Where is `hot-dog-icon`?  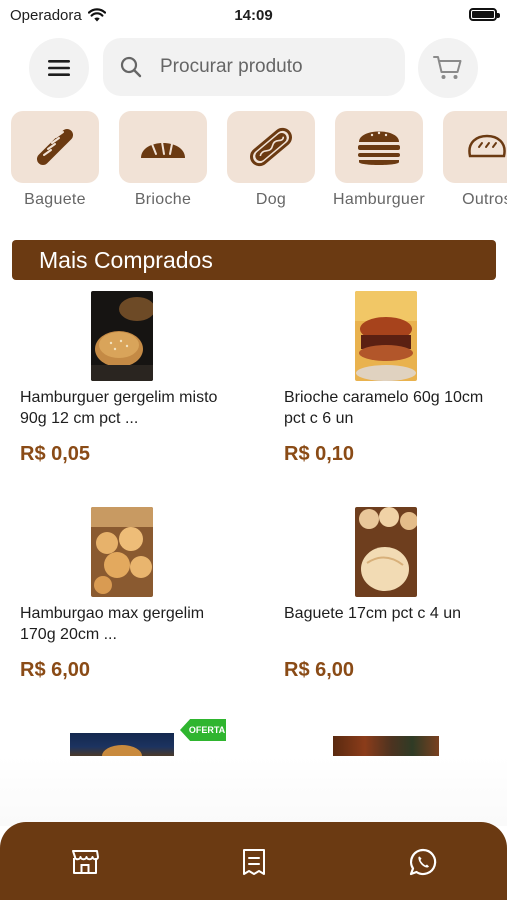 hot-dog-icon is located at coordinates (271, 147).